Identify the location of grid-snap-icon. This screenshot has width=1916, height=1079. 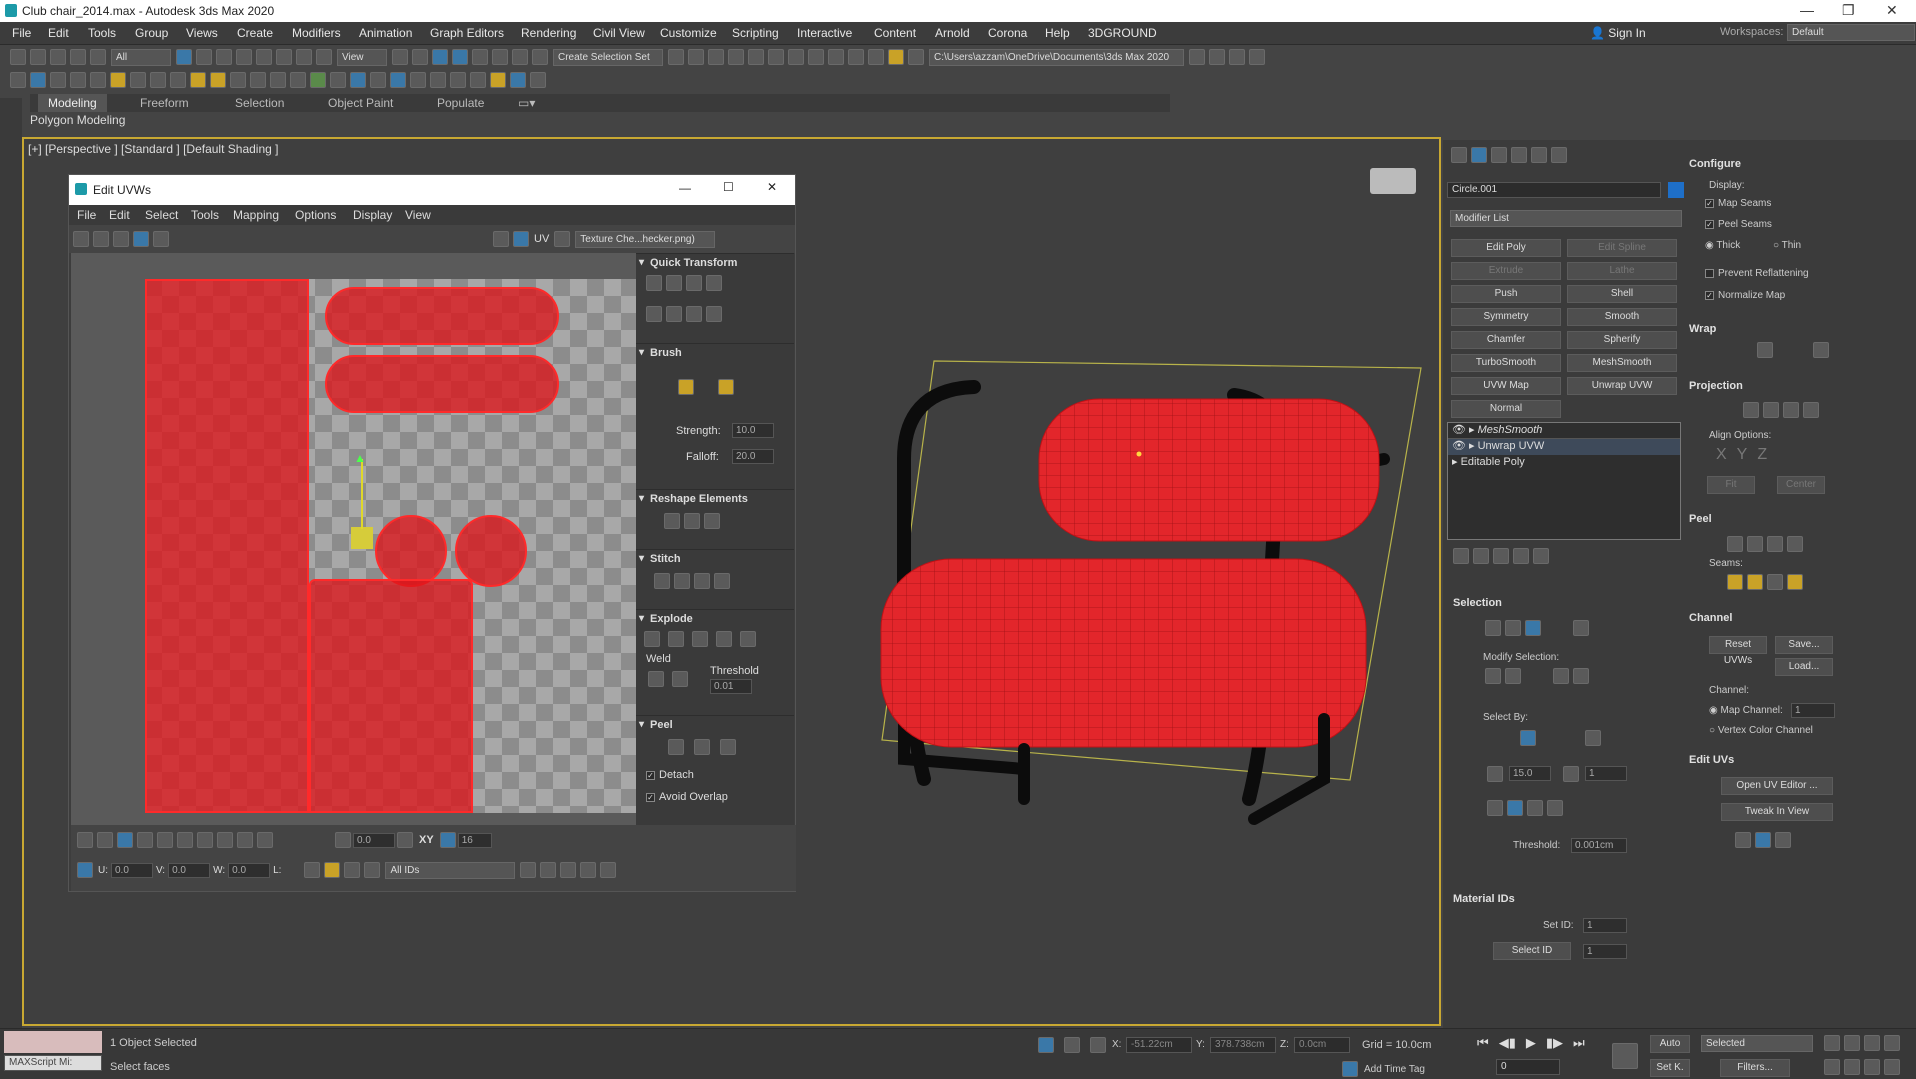
(447, 840).